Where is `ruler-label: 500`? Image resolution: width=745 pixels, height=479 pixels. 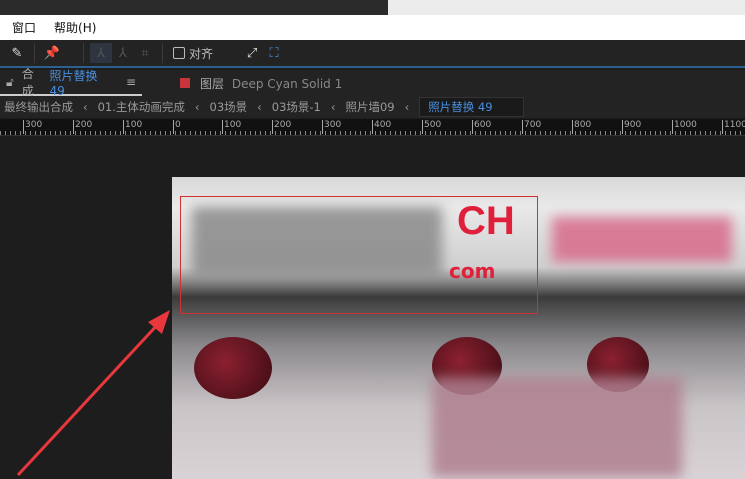 ruler-label: 500 is located at coordinates (431, 127).